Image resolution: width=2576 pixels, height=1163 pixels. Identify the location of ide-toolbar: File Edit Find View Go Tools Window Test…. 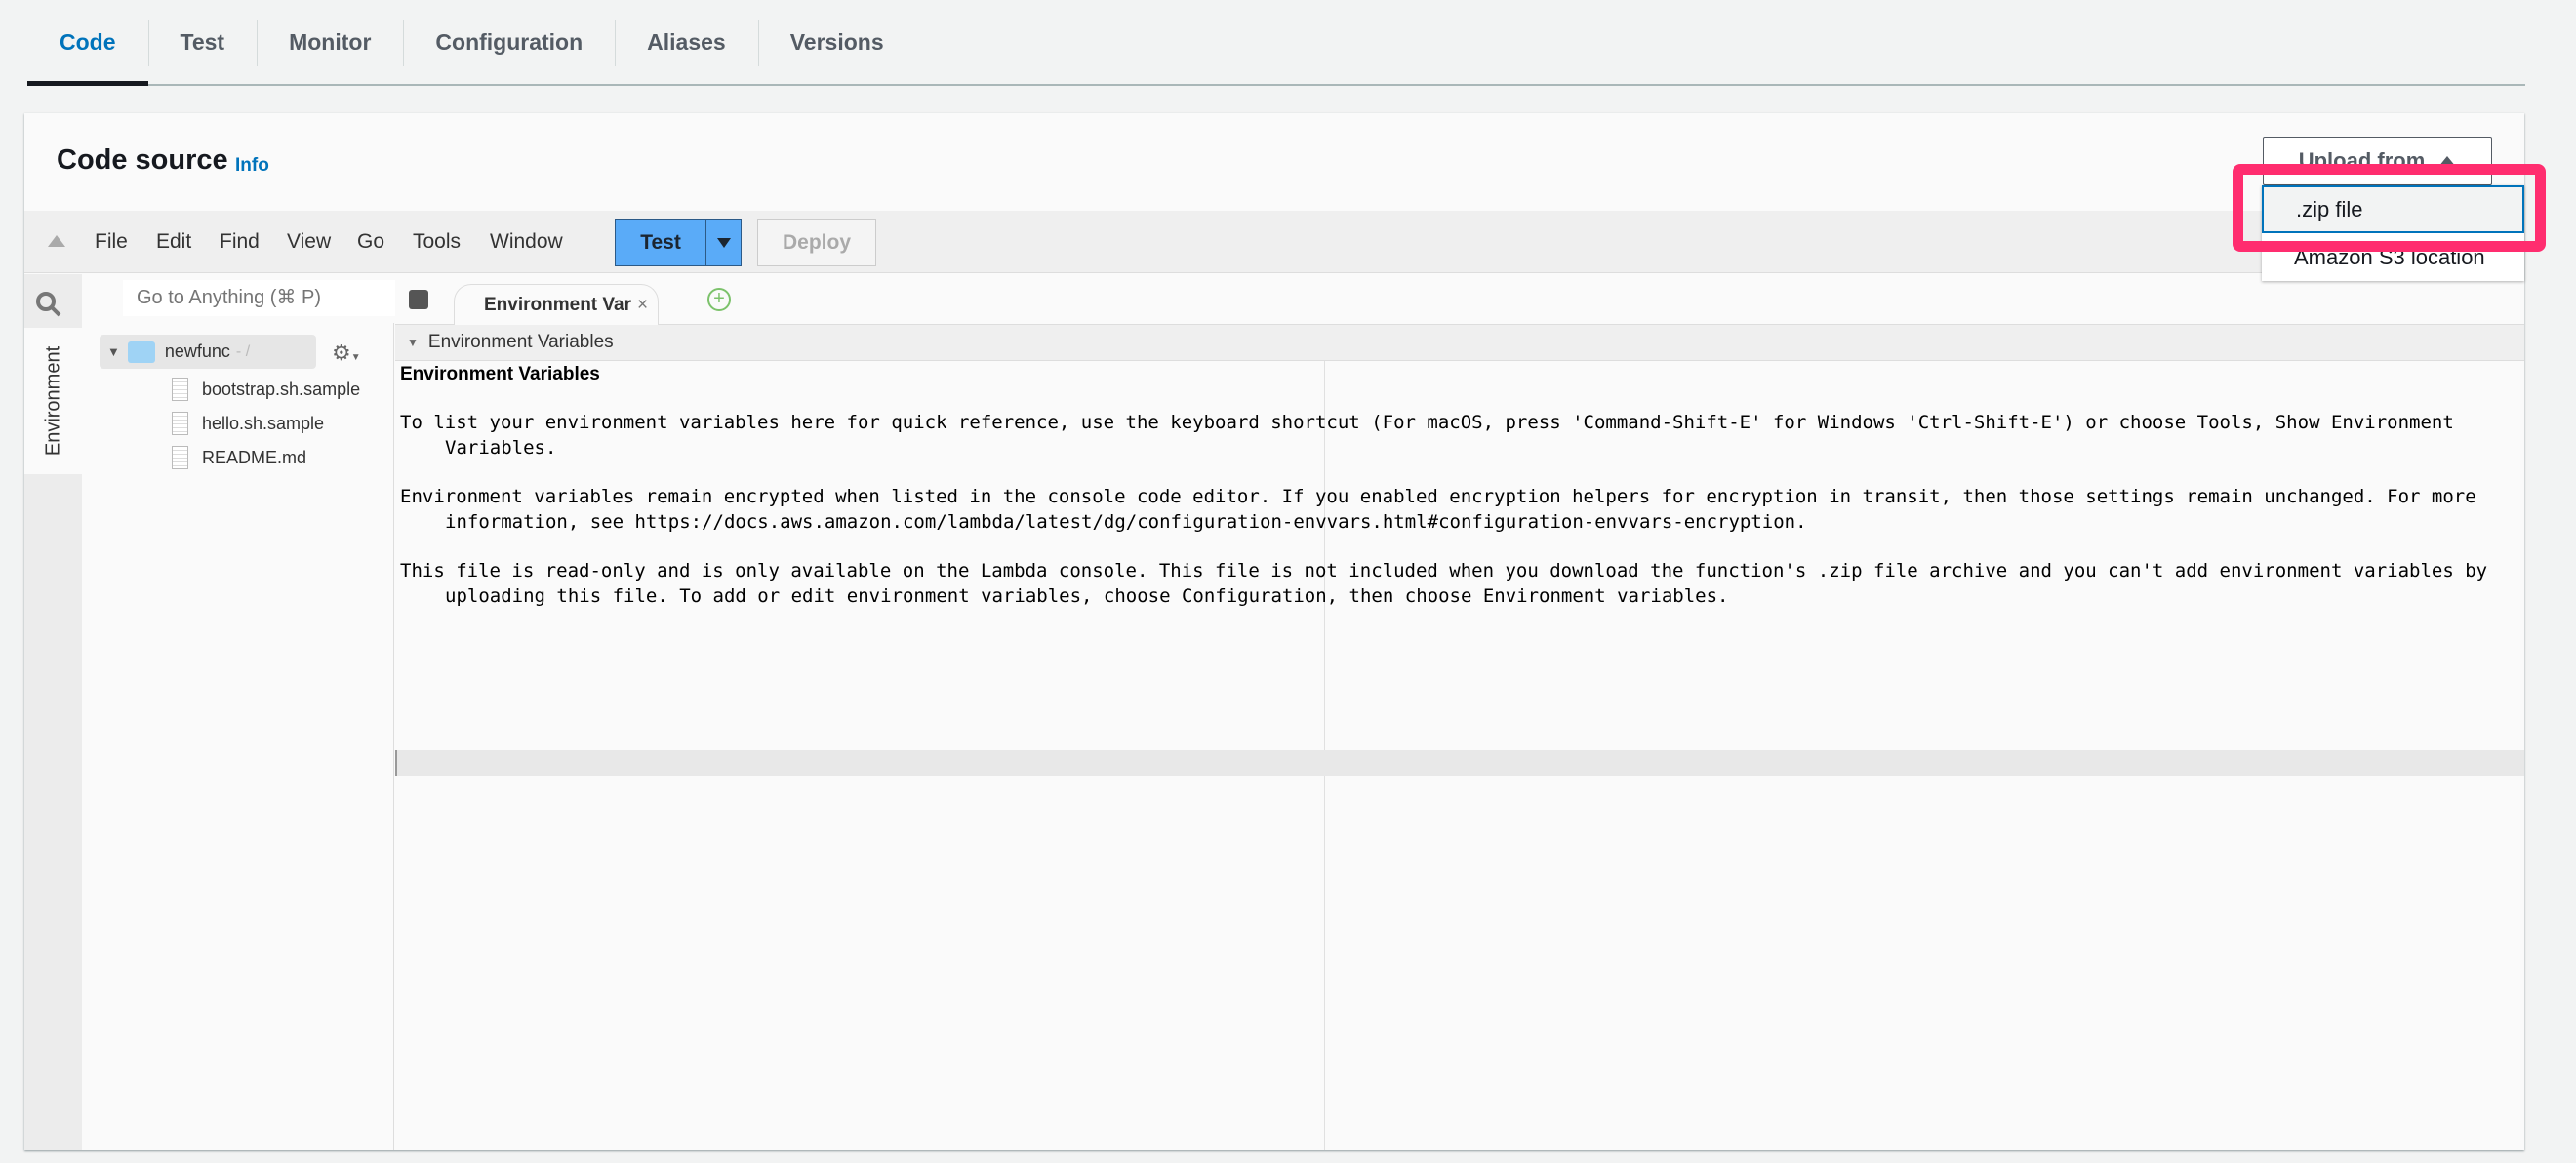
(1274, 242).